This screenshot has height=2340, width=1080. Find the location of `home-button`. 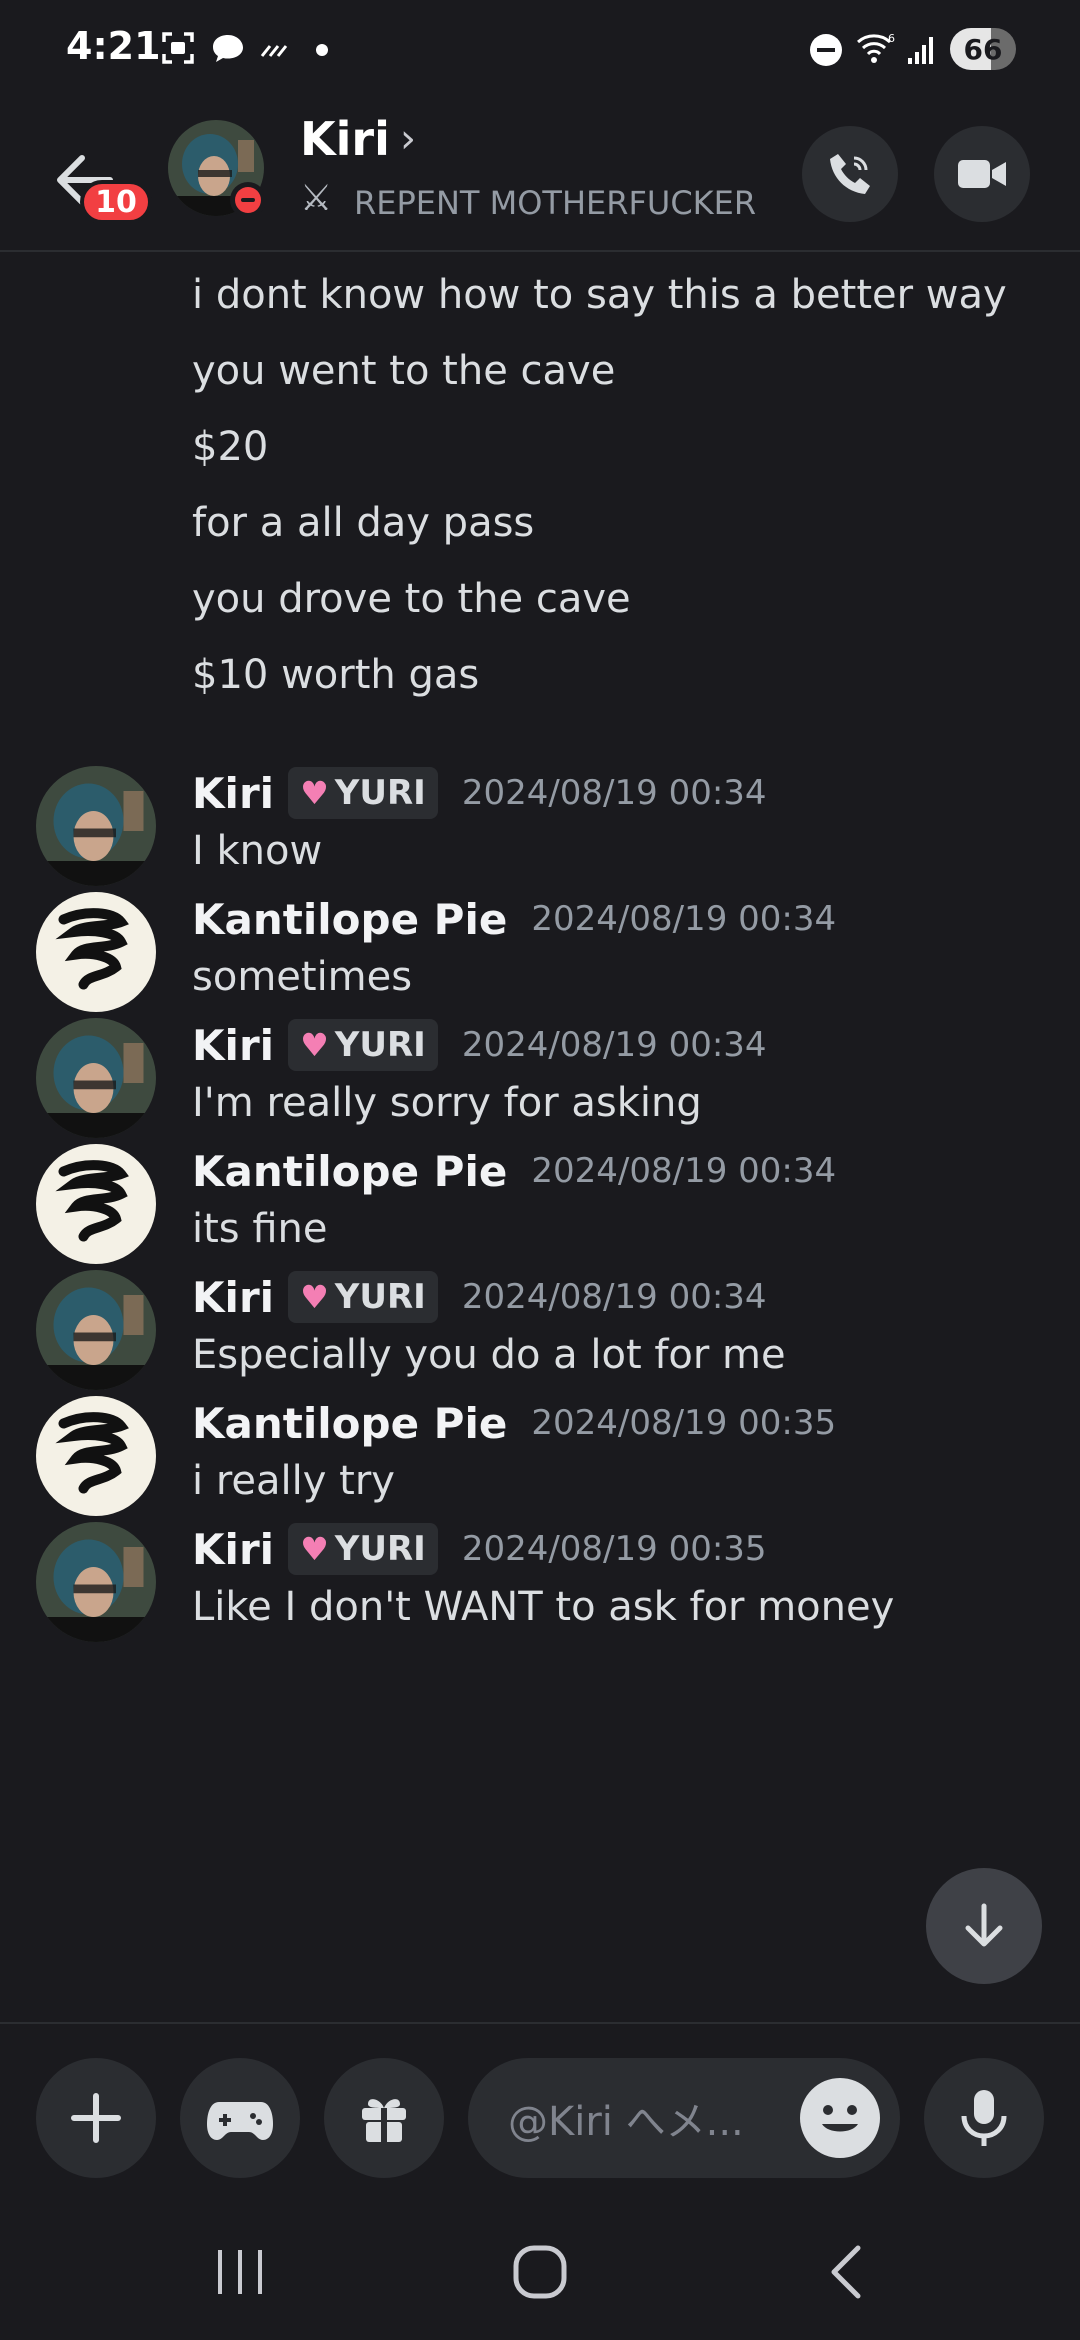

home-button is located at coordinates (540, 2272).